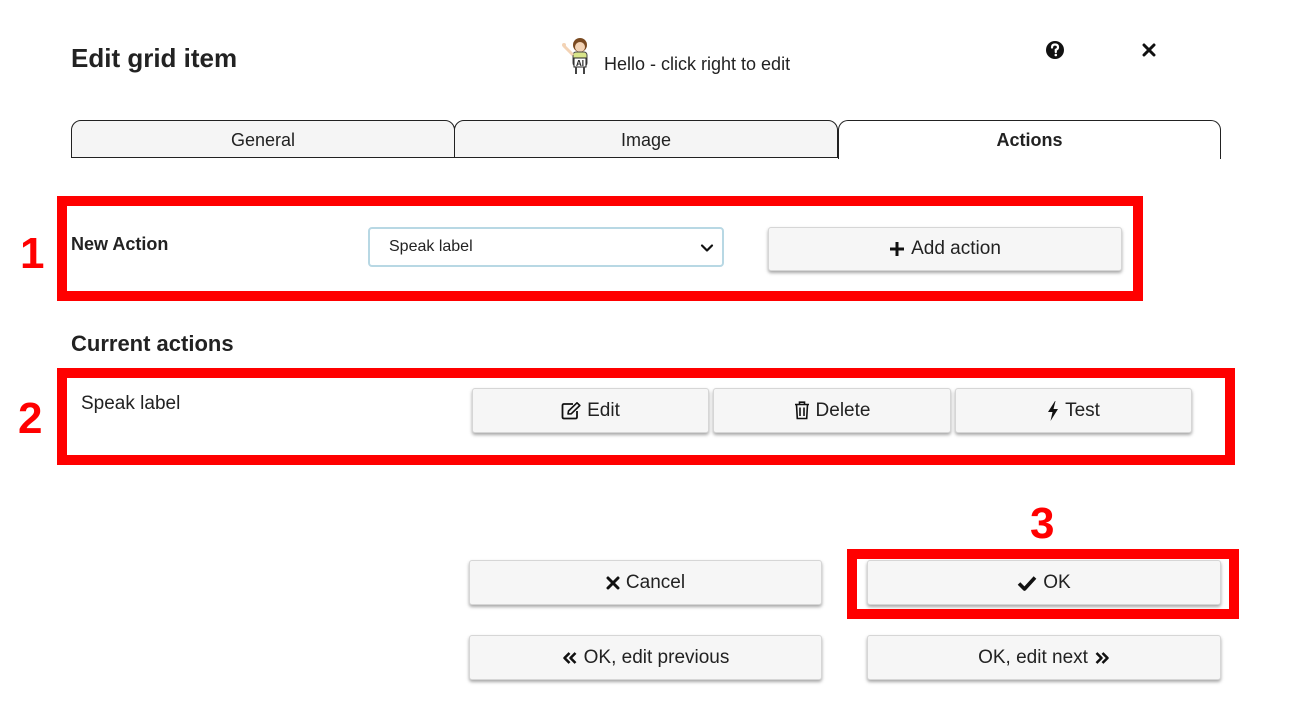 This screenshot has width=1293, height=726. Describe the element at coordinates (1053, 410) in the screenshot. I see `bolt-icon` at that location.